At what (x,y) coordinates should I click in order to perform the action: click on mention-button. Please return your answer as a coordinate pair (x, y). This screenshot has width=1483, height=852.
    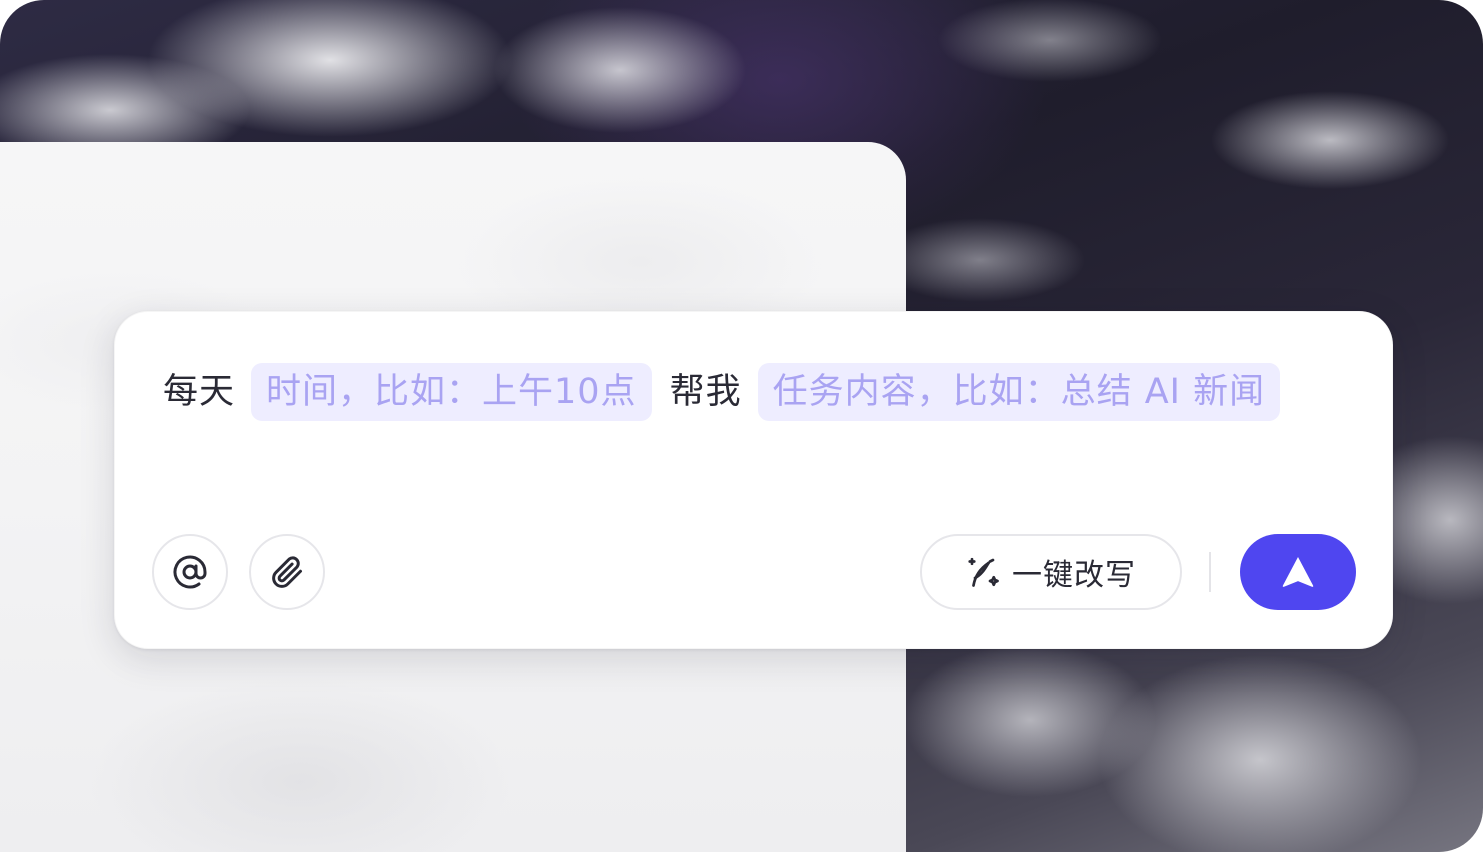
    Looking at the image, I should click on (190, 572).